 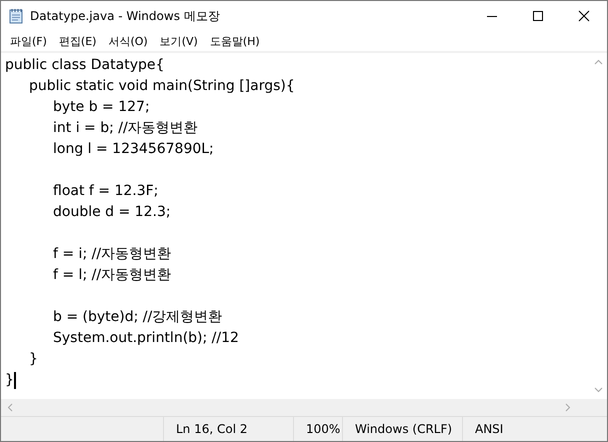 I want to click on zoom-level: 100%, so click(x=323, y=429).